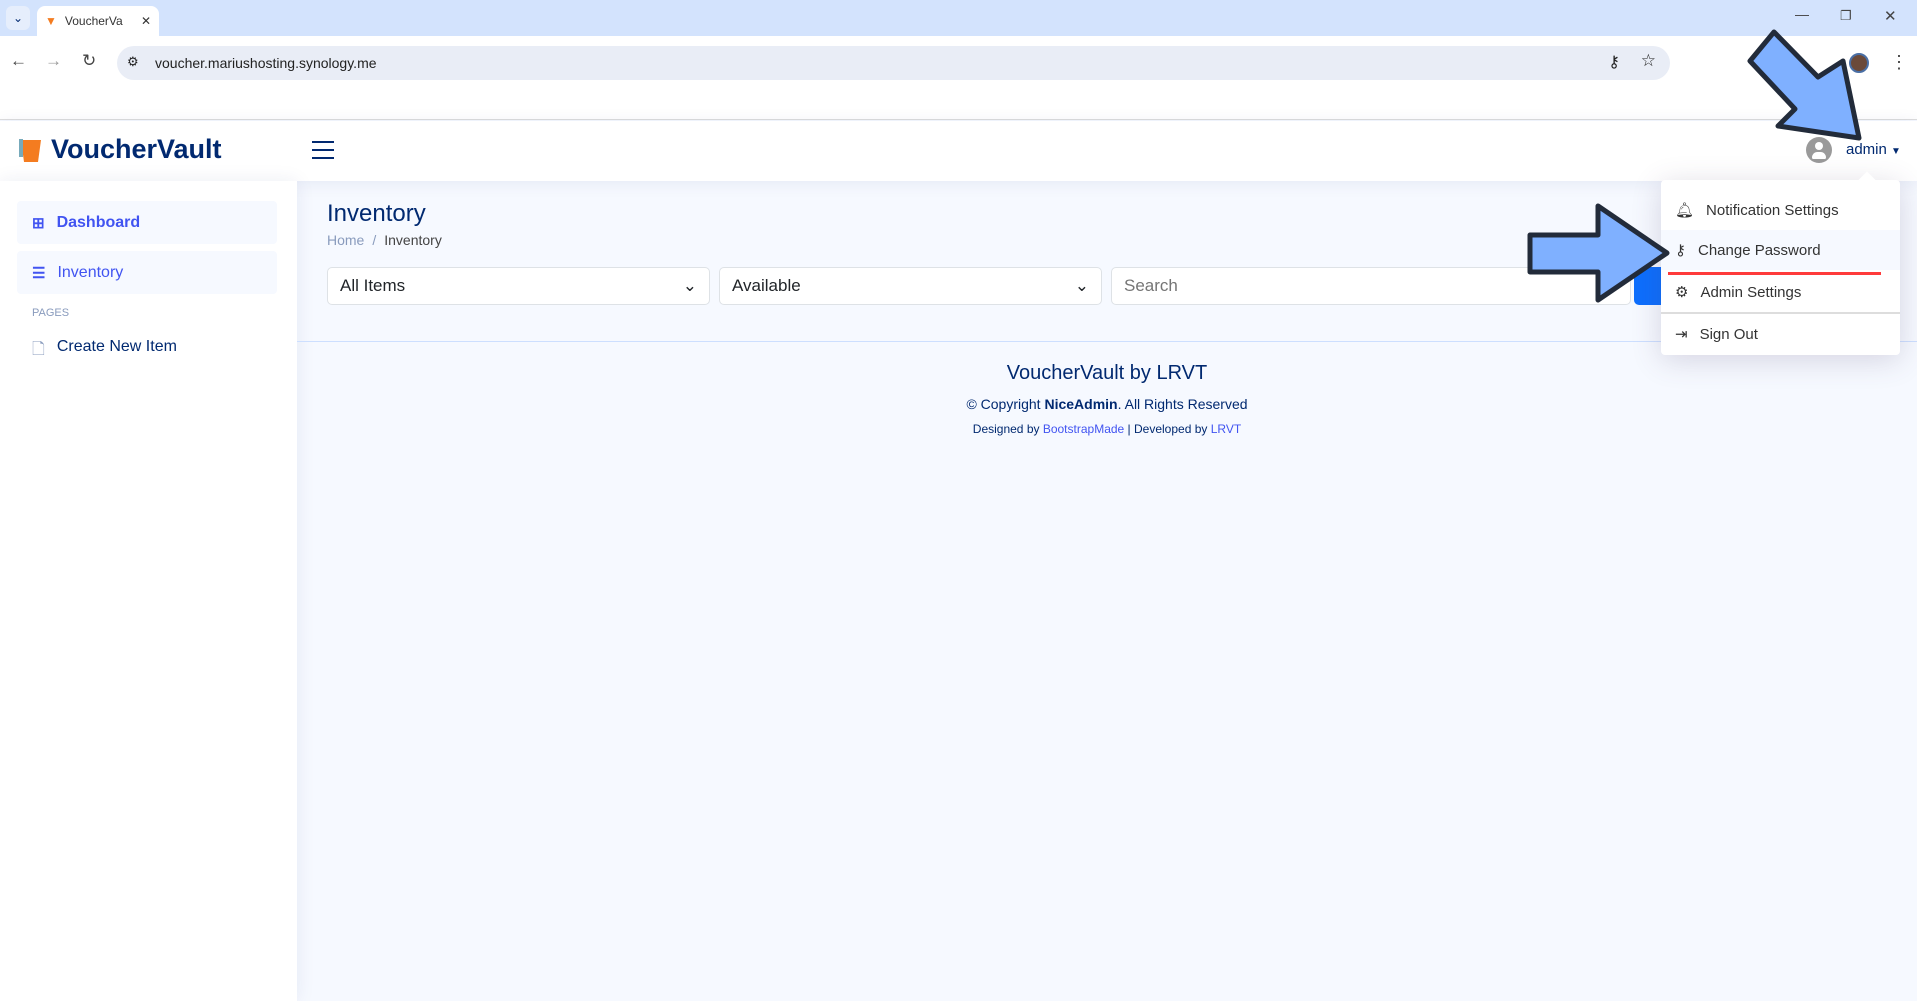 The height and width of the screenshot is (1001, 1917). I want to click on browser-tab: ▼ VoucherVa ✕, so click(98, 21).